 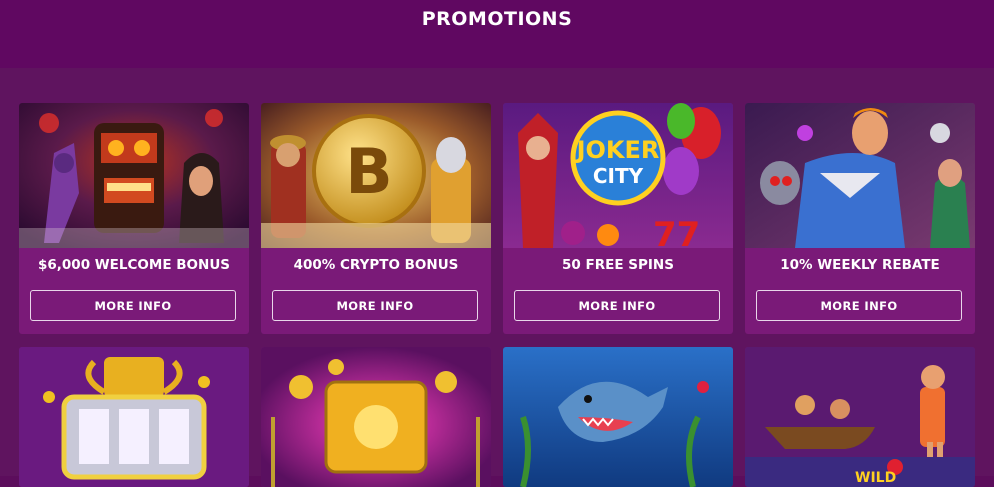 I want to click on promo-card-gold-coins, so click(x=376, y=417).